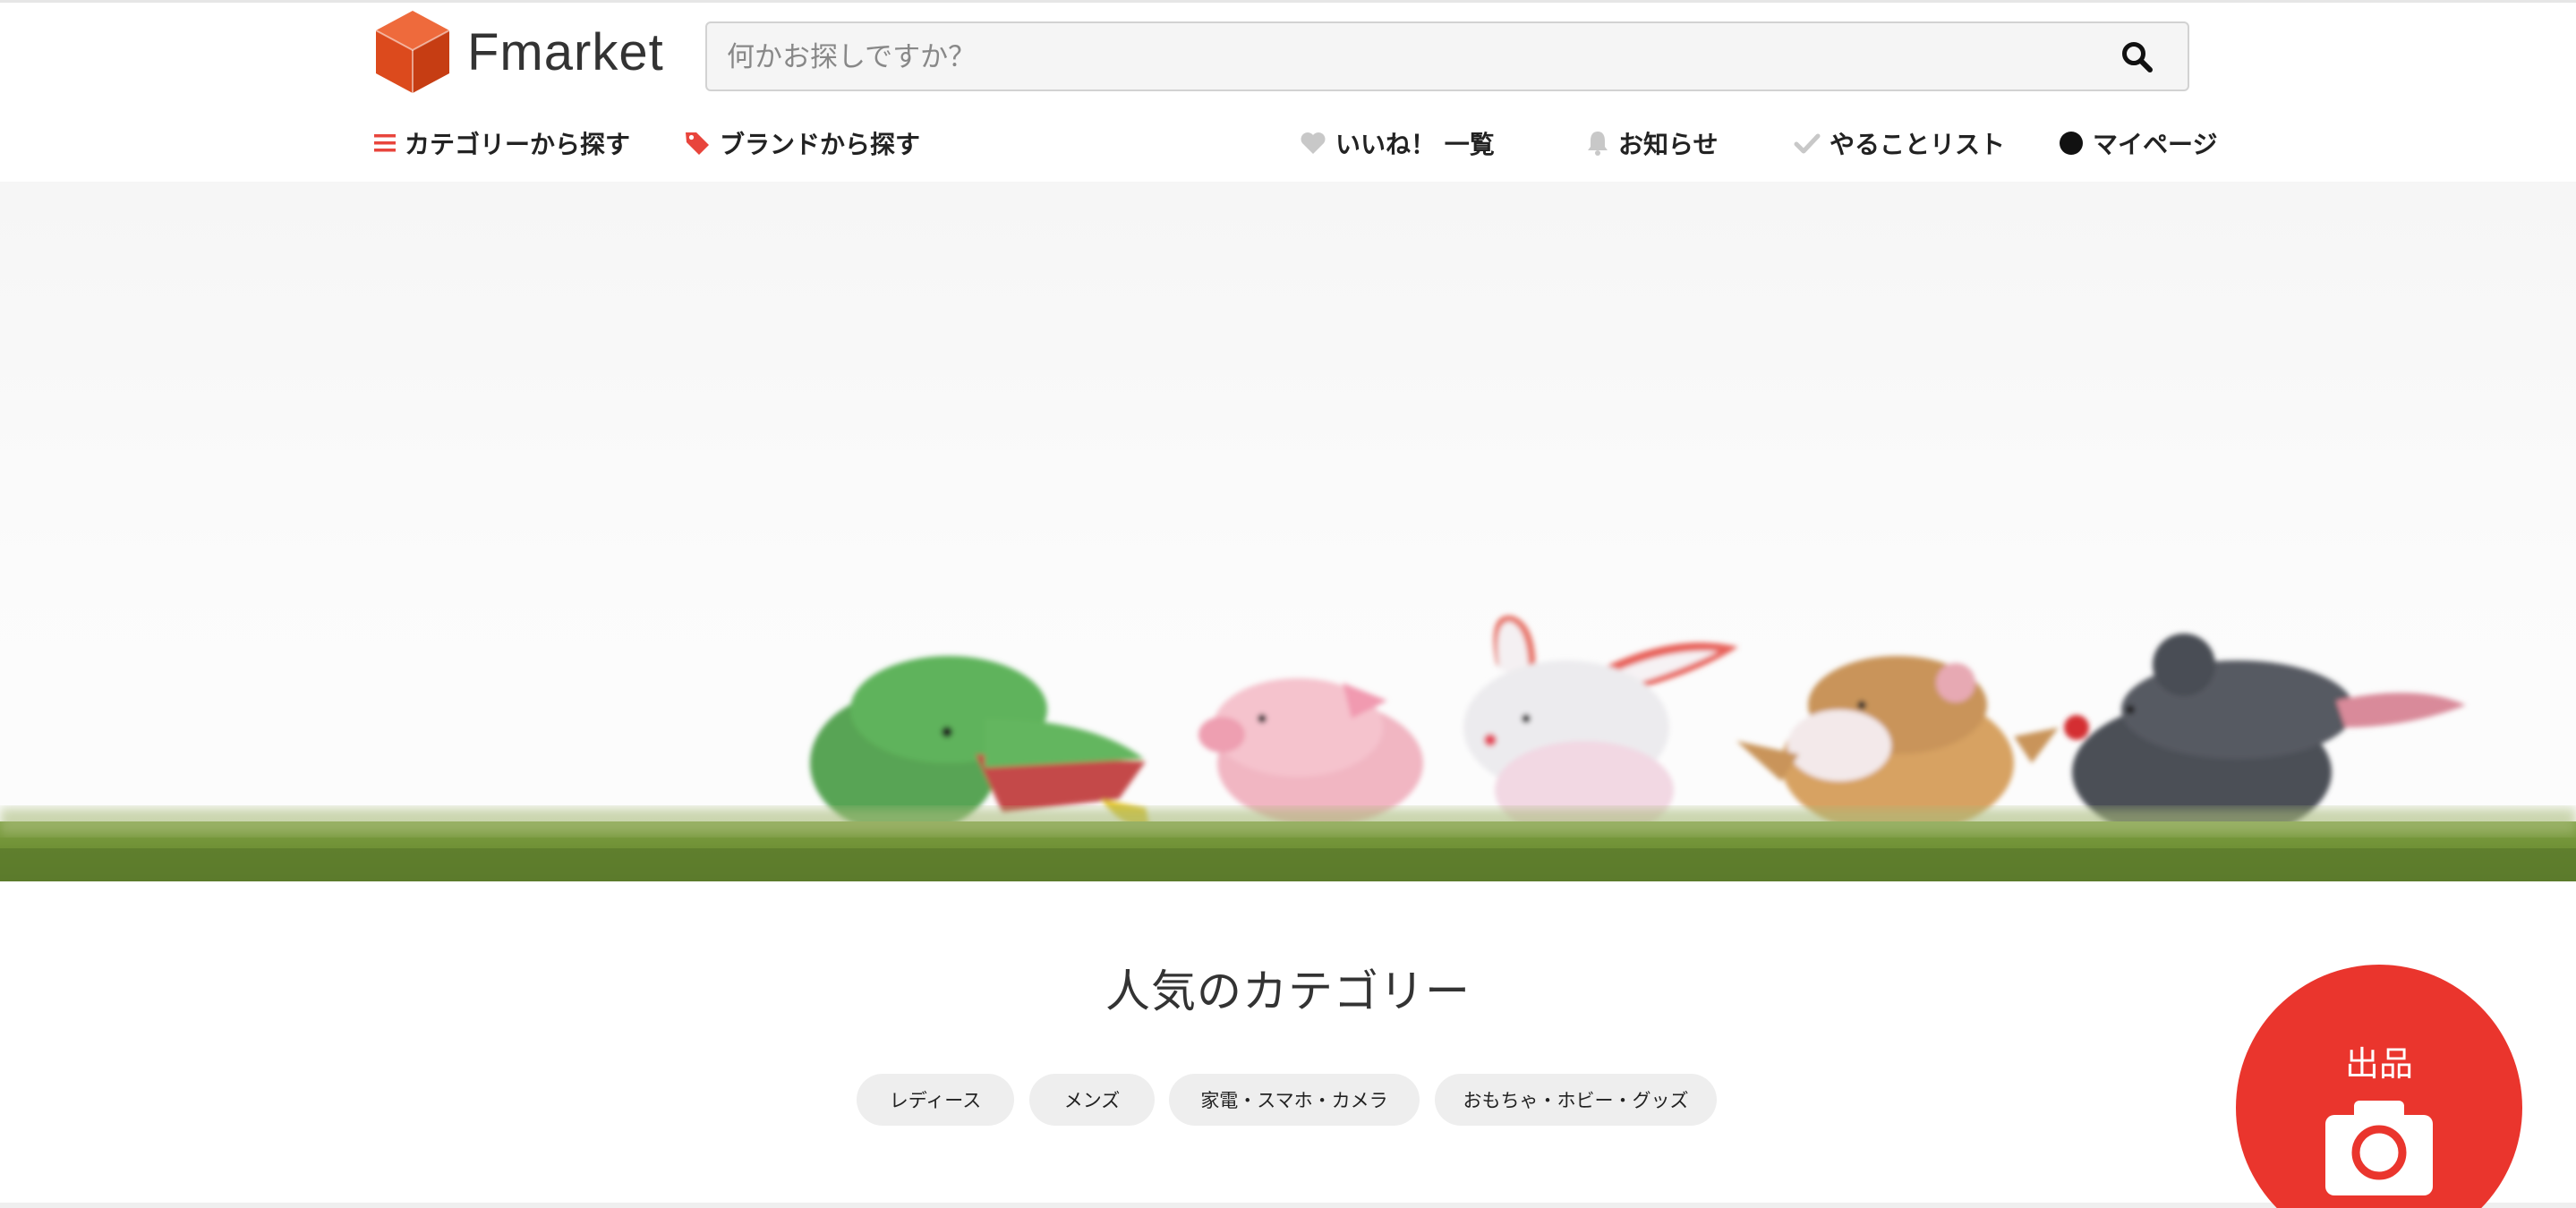 This screenshot has width=2576, height=1208. Describe the element at coordinates (697, 143) in the screenshot. I see `tag-icon` at that location.